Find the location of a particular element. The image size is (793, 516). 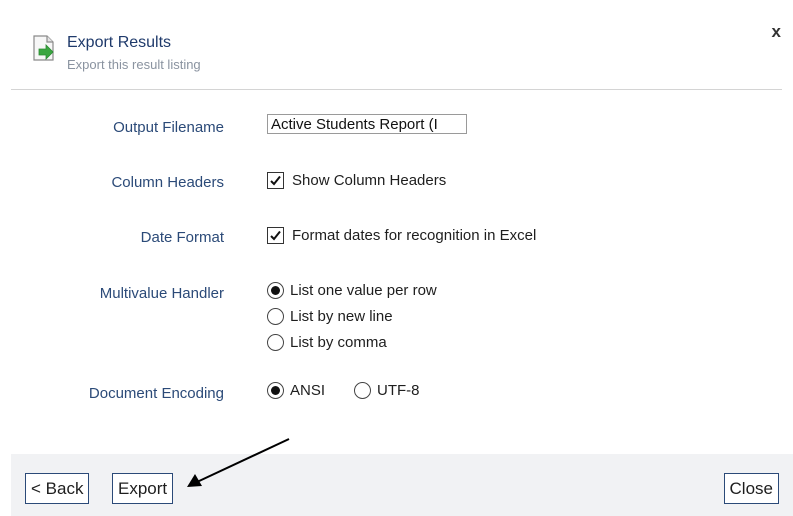

multivalue-radio-comma is located at coordinates (275, 342).